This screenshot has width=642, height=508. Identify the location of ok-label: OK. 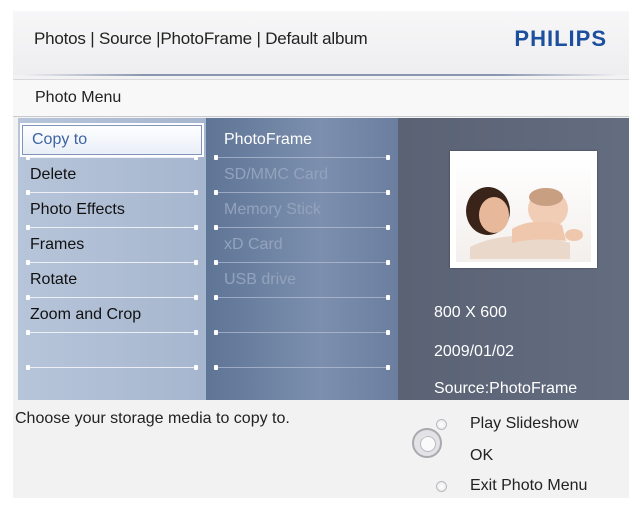
(482, 455).